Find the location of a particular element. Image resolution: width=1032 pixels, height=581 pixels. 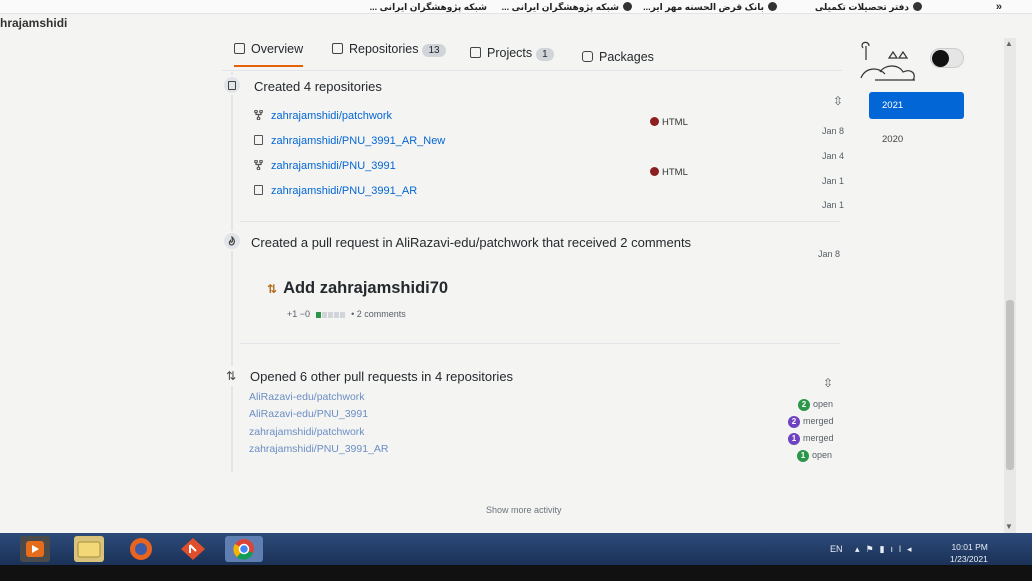

pr-state-badge: 2 open is located at coordinates (815, 405).